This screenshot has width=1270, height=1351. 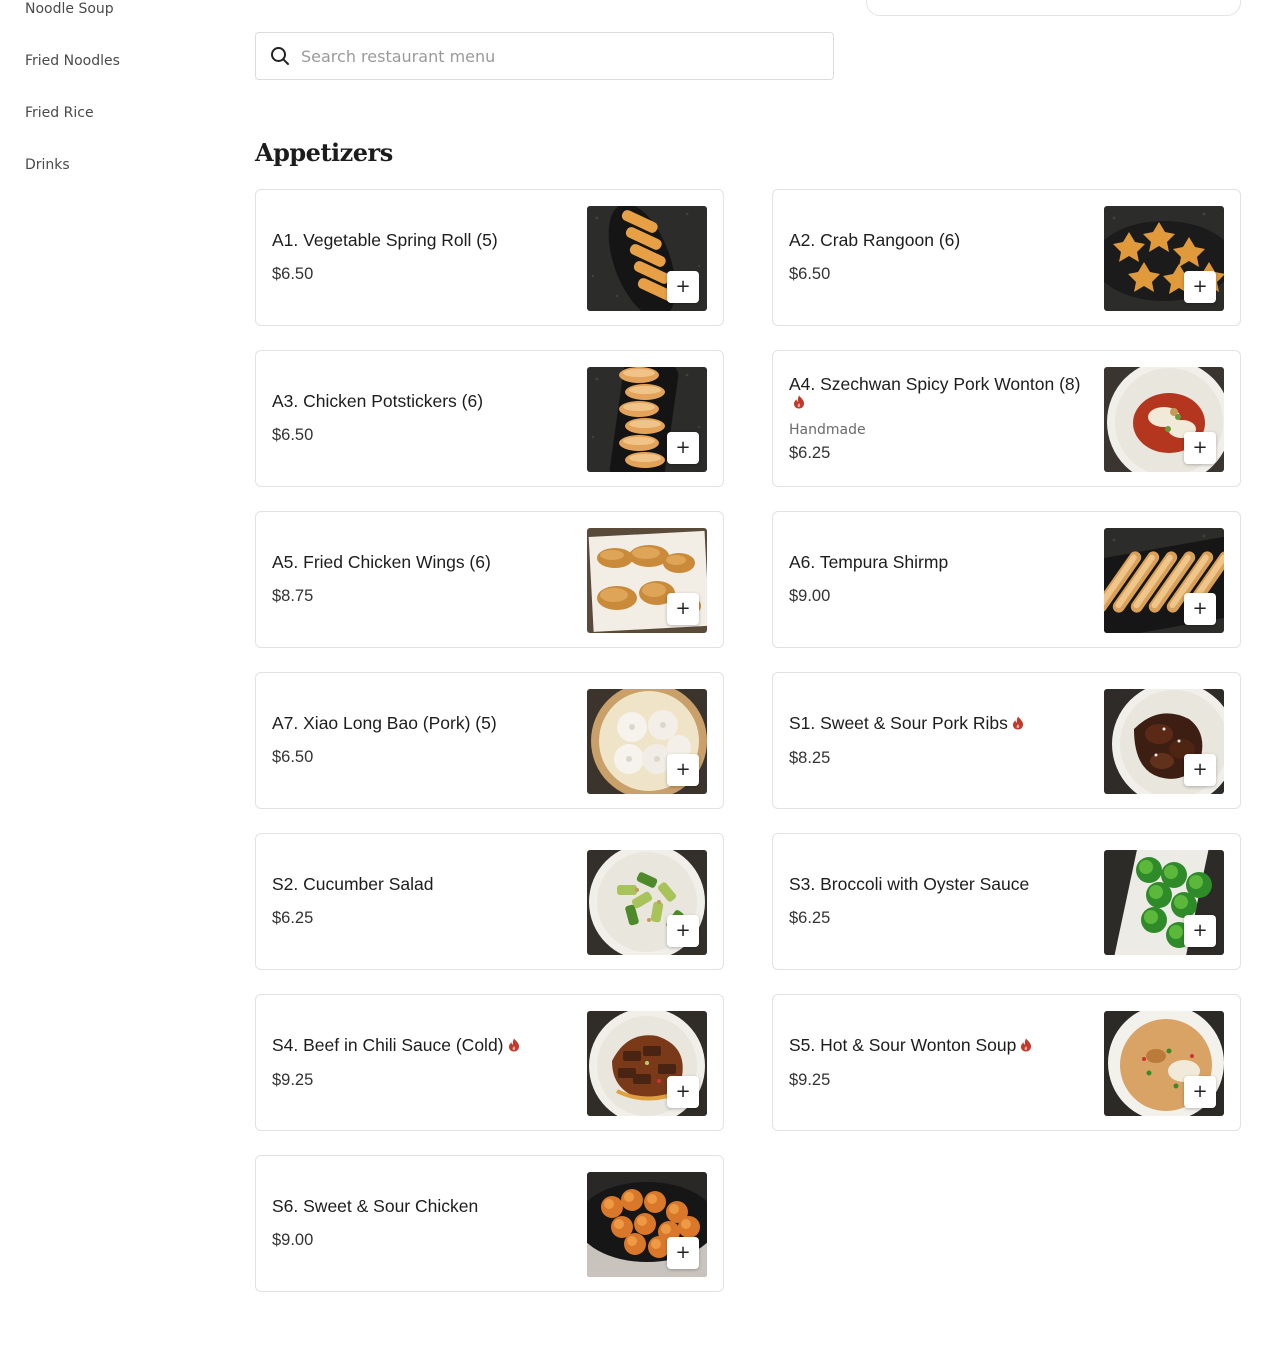 What do you see at coordinates (939, 901) in the screenshot?
I see `menu-item-info: S3. Broccoli with Oyster Sauce $6.25` at bounding box center [939, 901].